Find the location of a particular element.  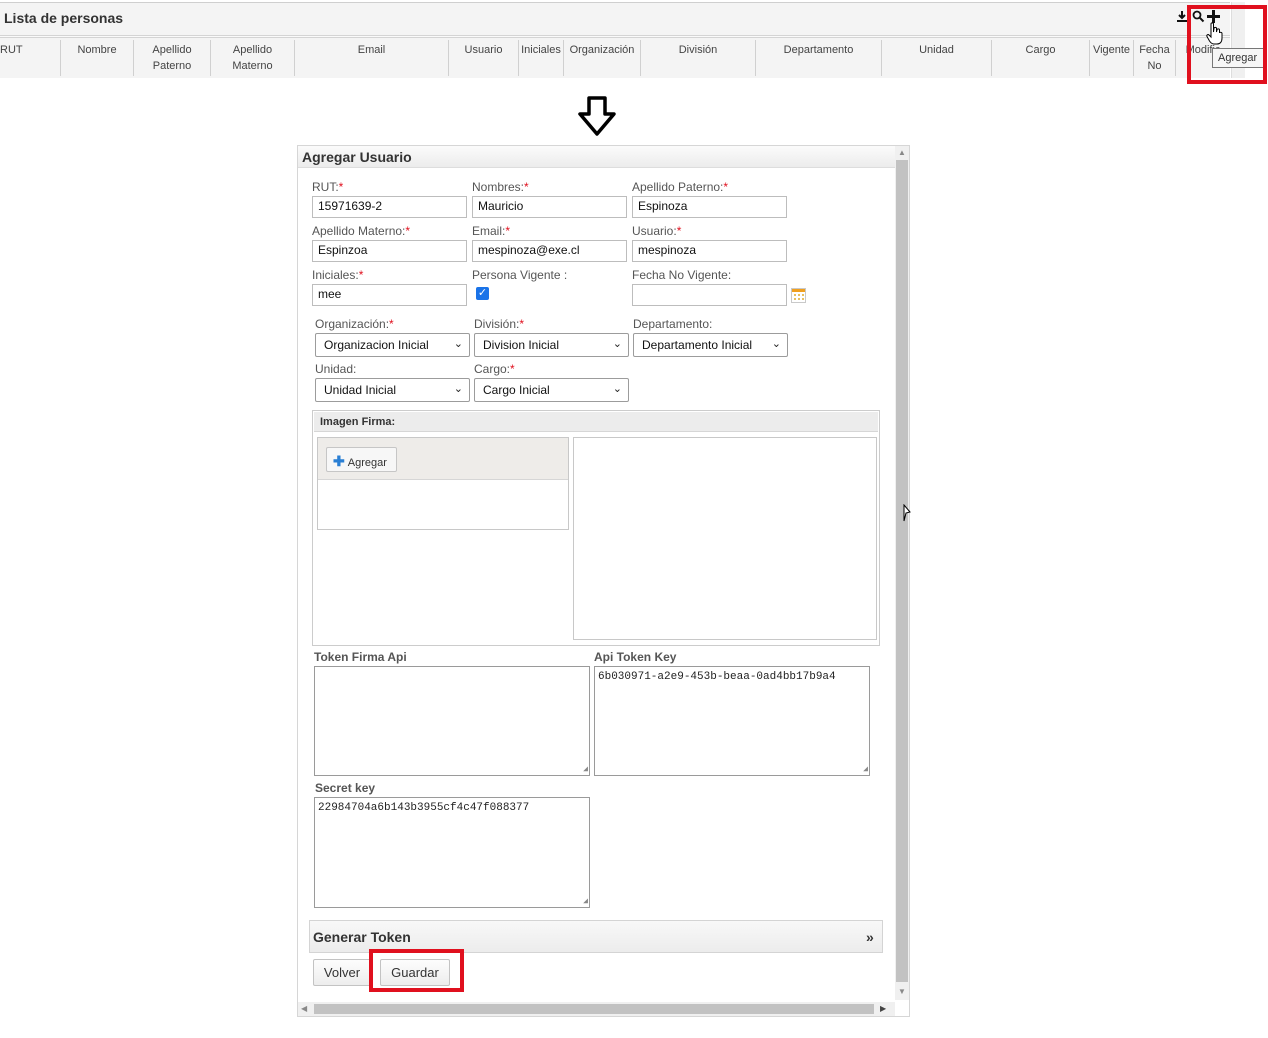

column-header-cargo: Cargo is located at coordinates (1041, 58).